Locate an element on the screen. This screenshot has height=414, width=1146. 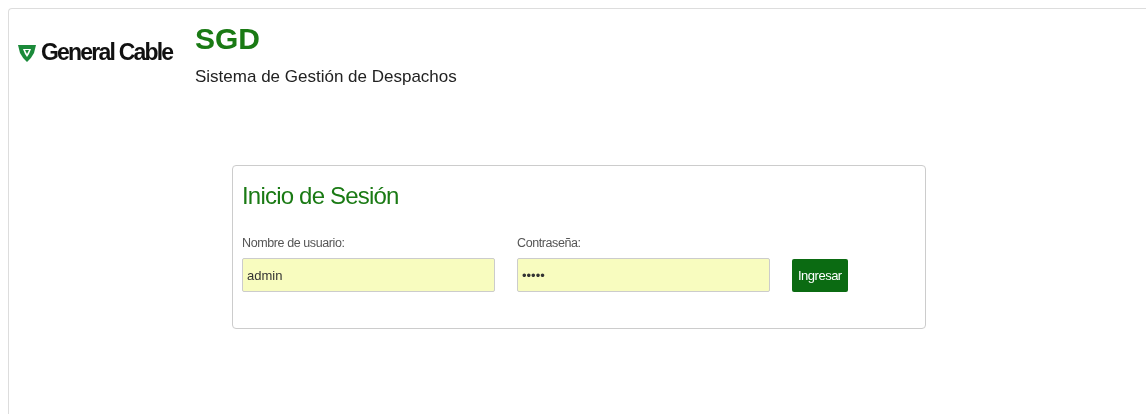
app-subtitle: Sistema de Gestión de Despachos is located at coordinates (326, 77).